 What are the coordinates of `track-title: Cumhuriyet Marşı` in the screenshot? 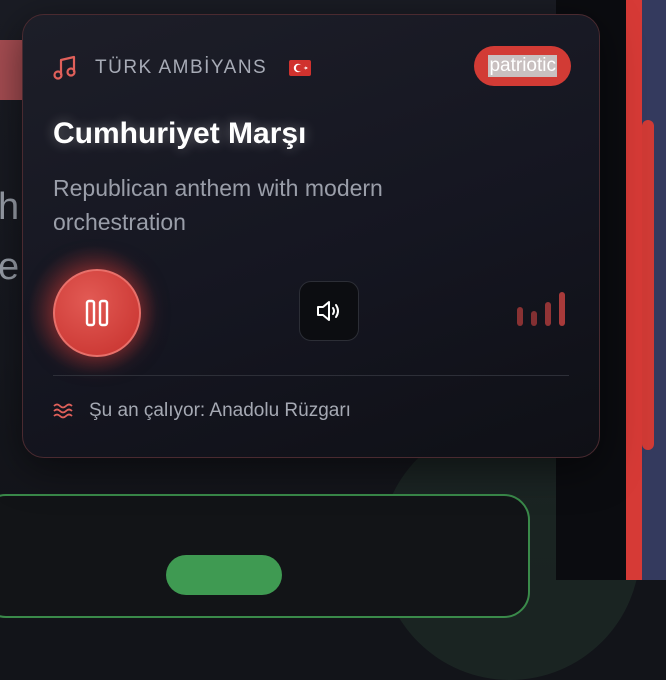 It's located at (180, 133).